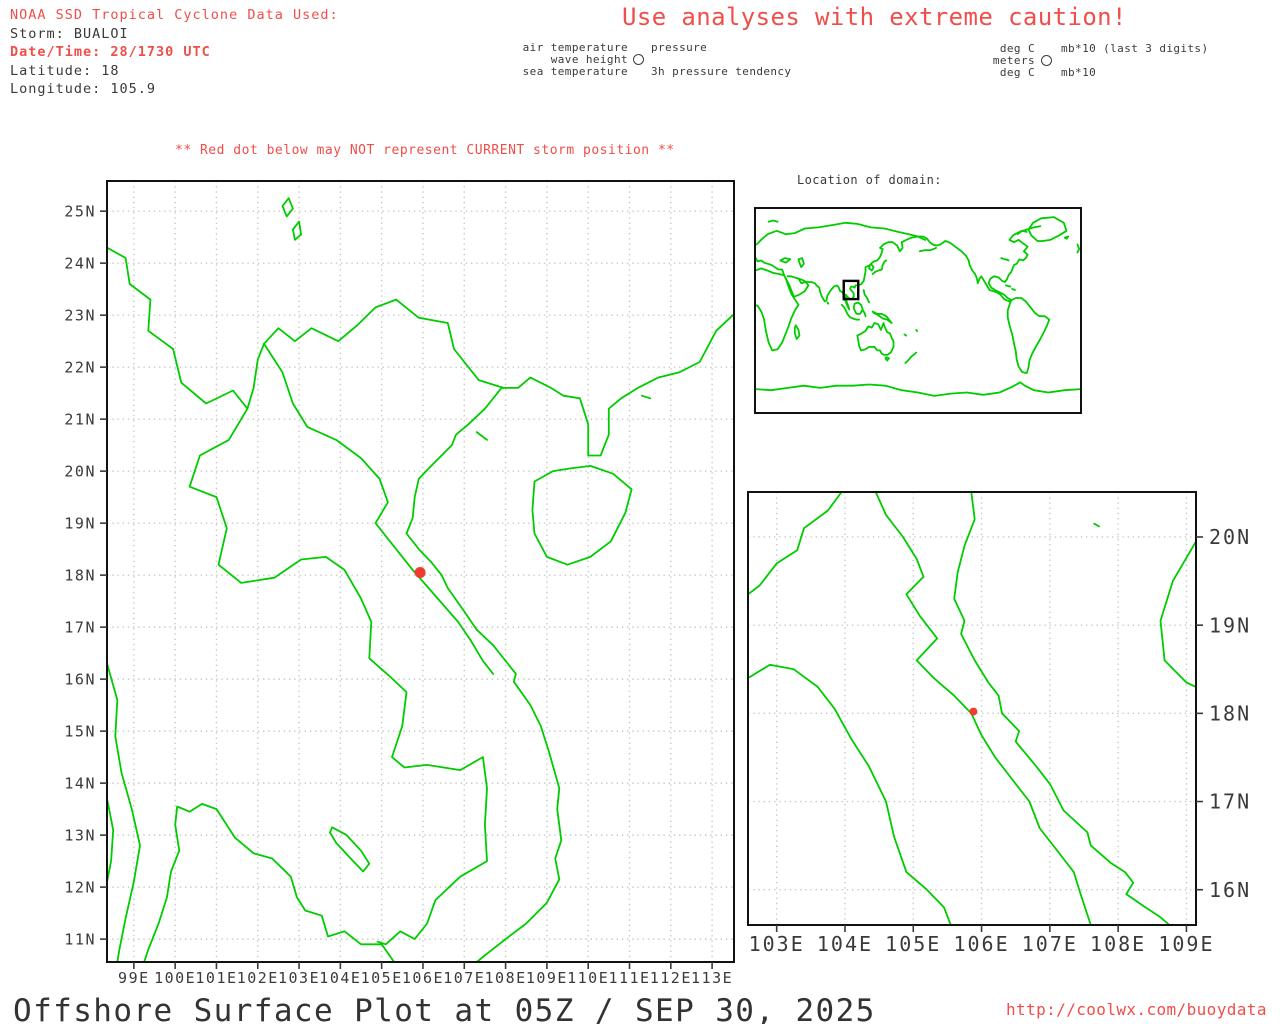  Describe the element at coordinates (258, 978) in the screenshot. I see `svg-text: 102E` at that location.